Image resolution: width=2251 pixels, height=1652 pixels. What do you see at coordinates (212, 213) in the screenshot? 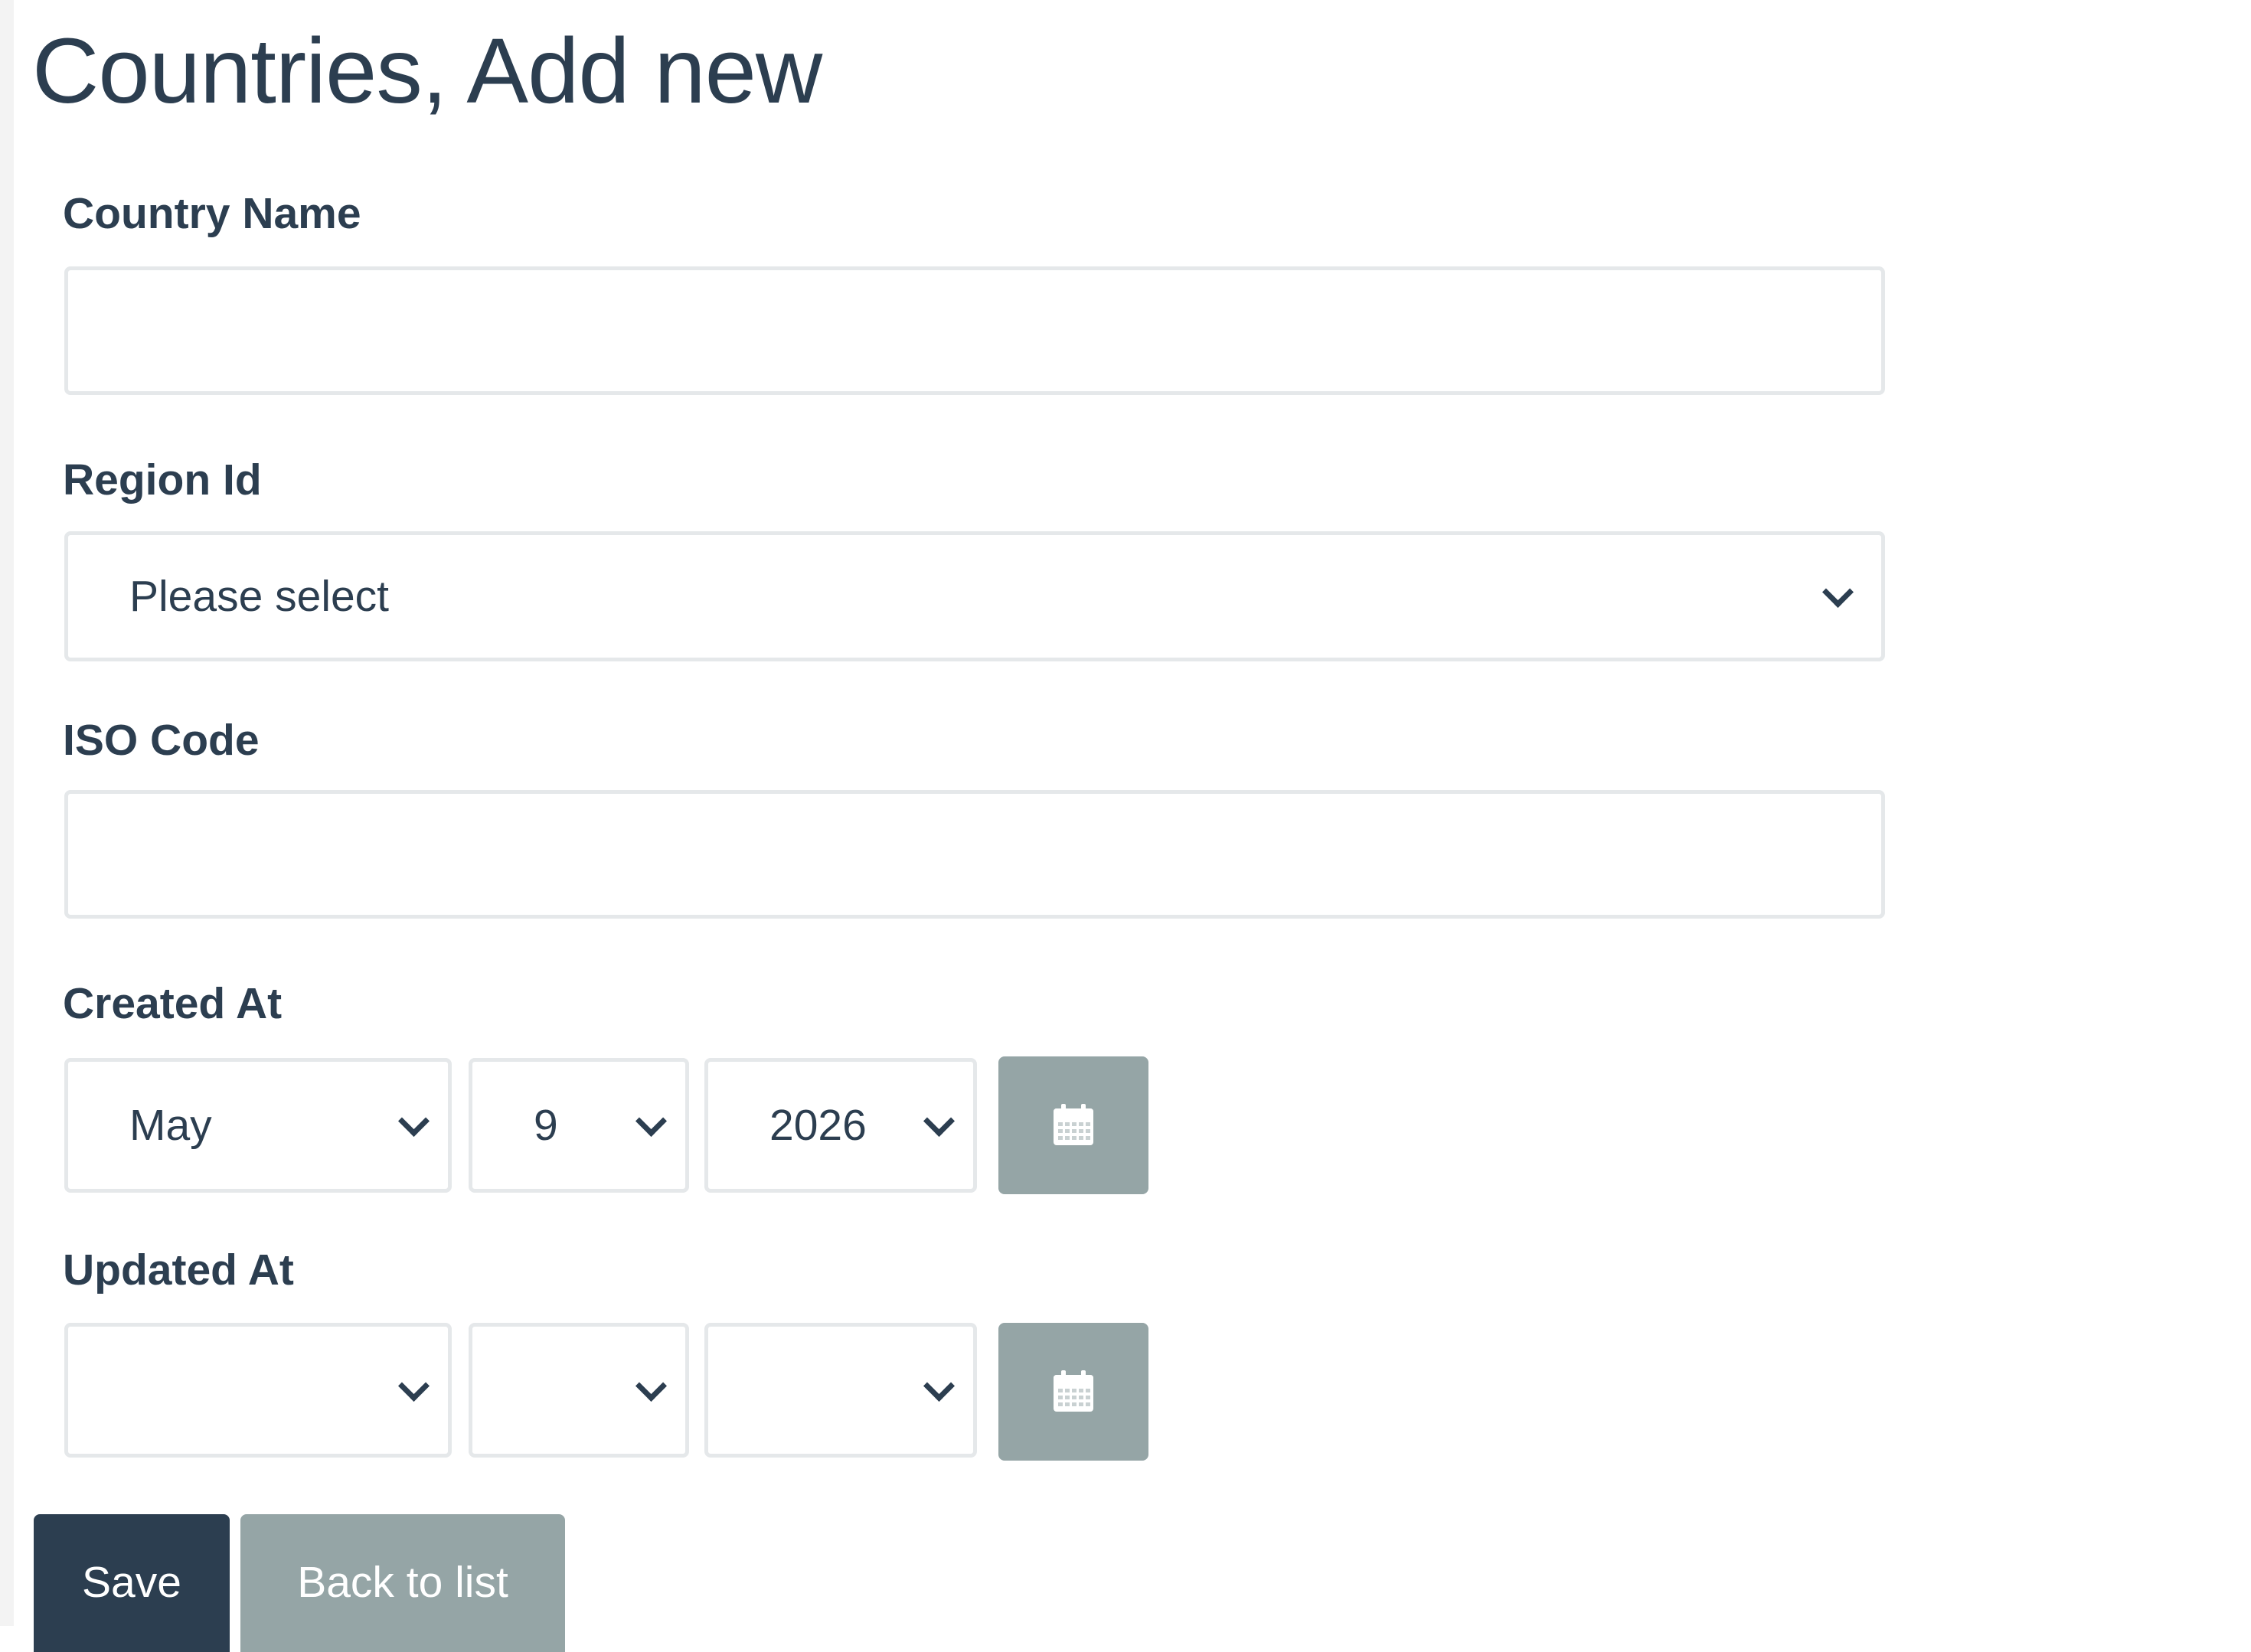
I see `country-name-label: Country Name` at bounding box center [212, 213].